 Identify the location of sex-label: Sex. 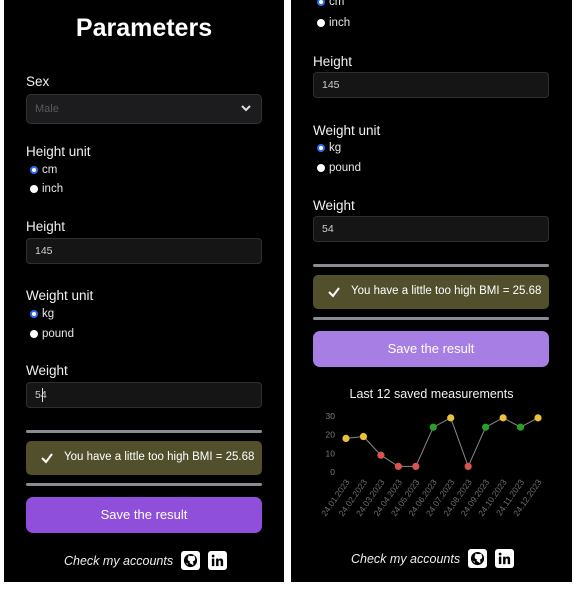
(38, 81).